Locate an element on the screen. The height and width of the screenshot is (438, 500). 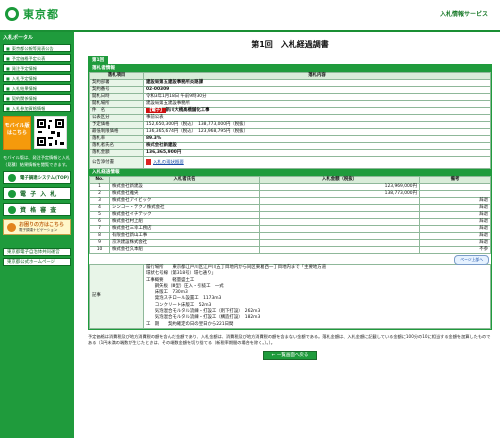
row-label: 公告添付書 is located at coordinates (116, 162).